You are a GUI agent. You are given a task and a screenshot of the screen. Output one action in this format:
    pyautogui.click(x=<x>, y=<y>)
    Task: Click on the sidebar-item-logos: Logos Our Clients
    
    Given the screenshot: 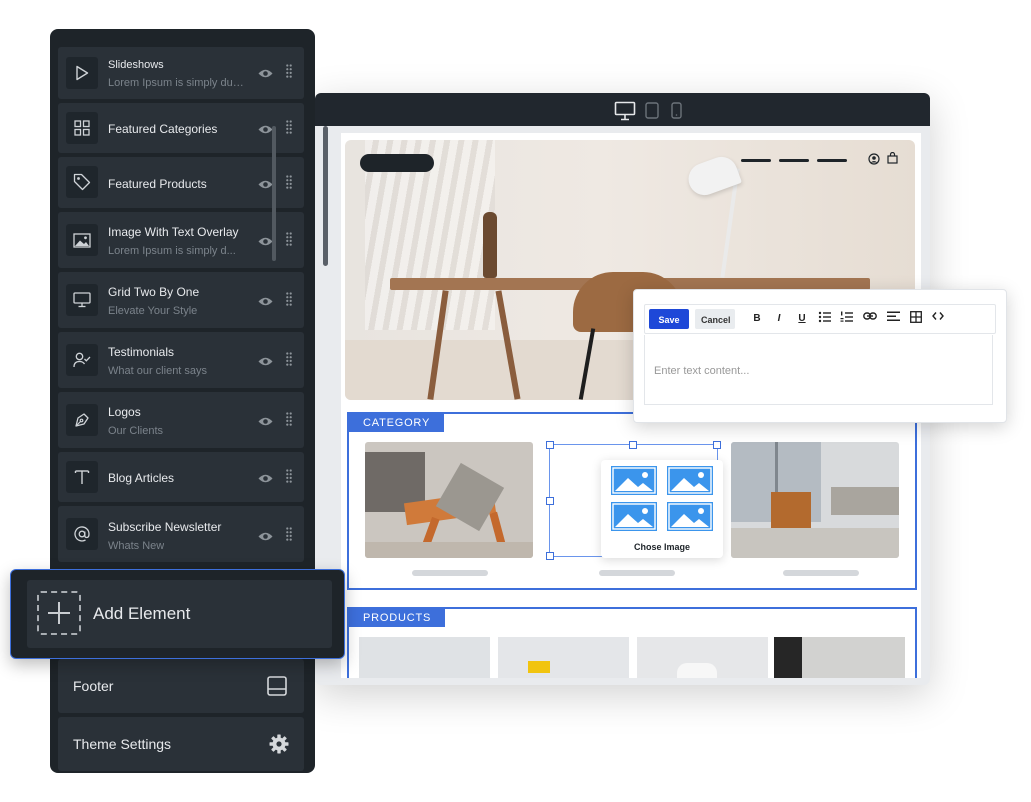 What is the action you would take?
    pyautogui.click(x=181, y=420)
    